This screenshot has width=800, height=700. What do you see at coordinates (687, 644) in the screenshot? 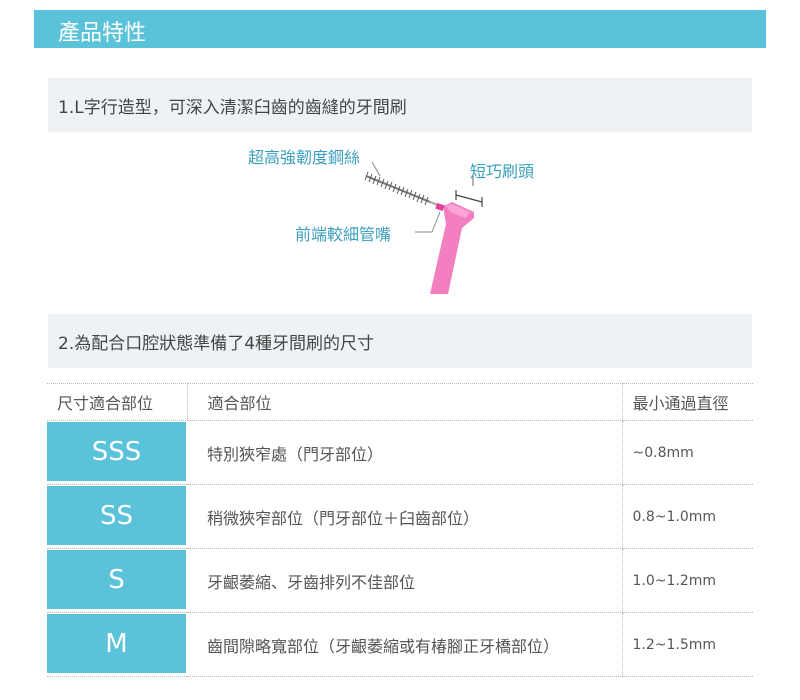
I see `min-diameter: 1.2~1.5mm` at bounding box center [687, 644].